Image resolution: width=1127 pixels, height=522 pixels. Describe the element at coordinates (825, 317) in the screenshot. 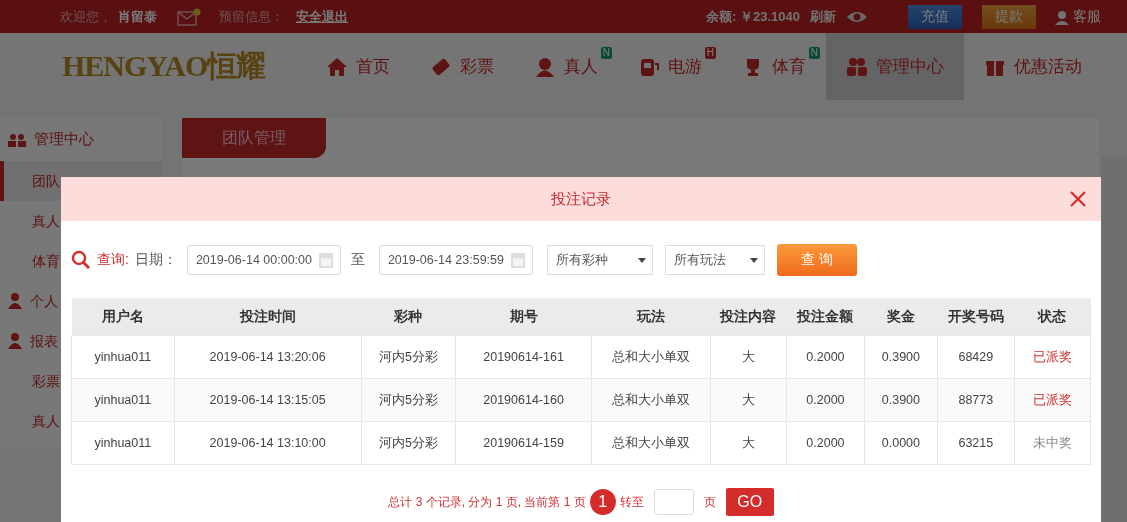

I see `column-header: 投注金额` at that location.